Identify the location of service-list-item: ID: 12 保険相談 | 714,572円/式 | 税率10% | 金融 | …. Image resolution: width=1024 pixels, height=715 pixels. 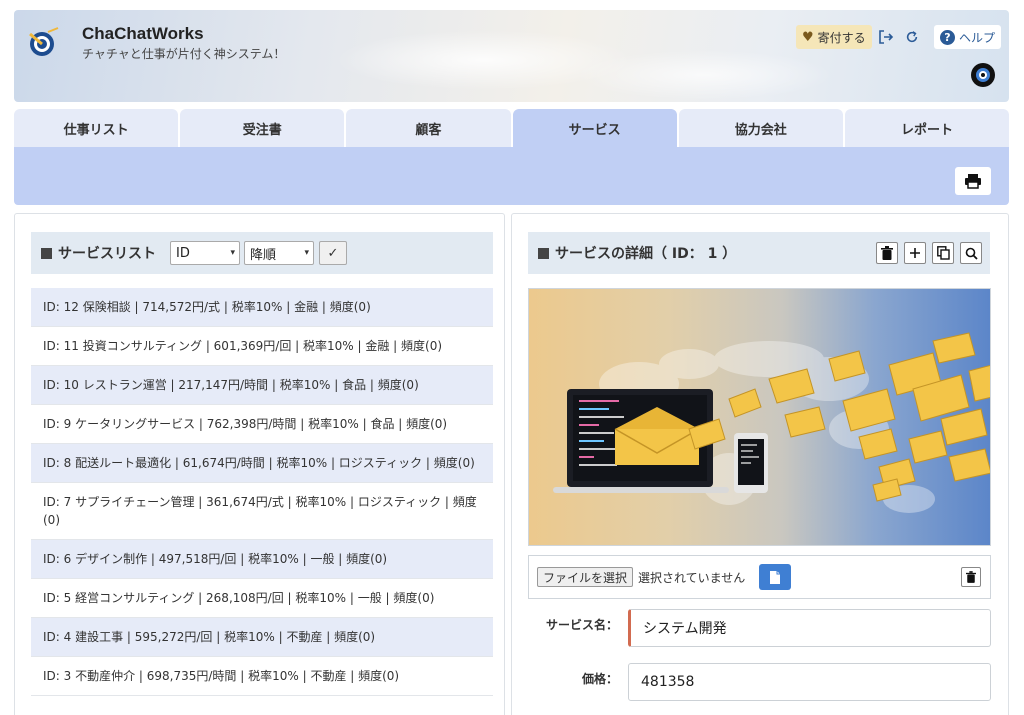
(262, 307).